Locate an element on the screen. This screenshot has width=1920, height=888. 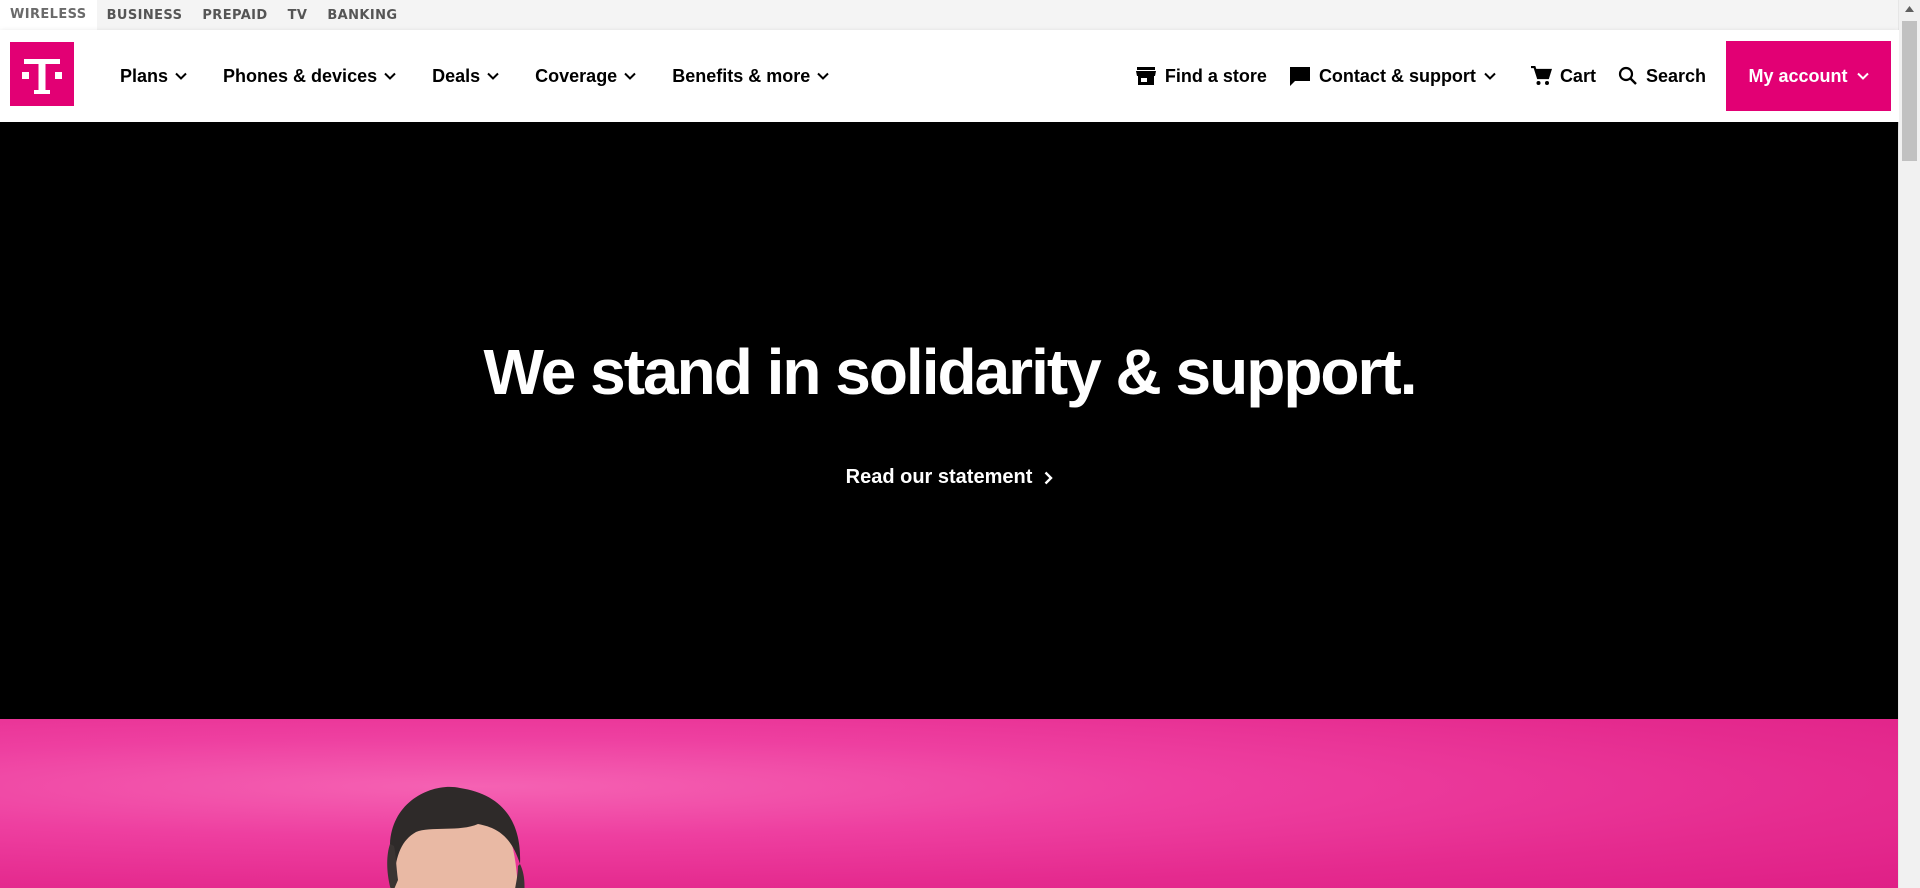
cart-icon is located at coordinates (1541, 76).